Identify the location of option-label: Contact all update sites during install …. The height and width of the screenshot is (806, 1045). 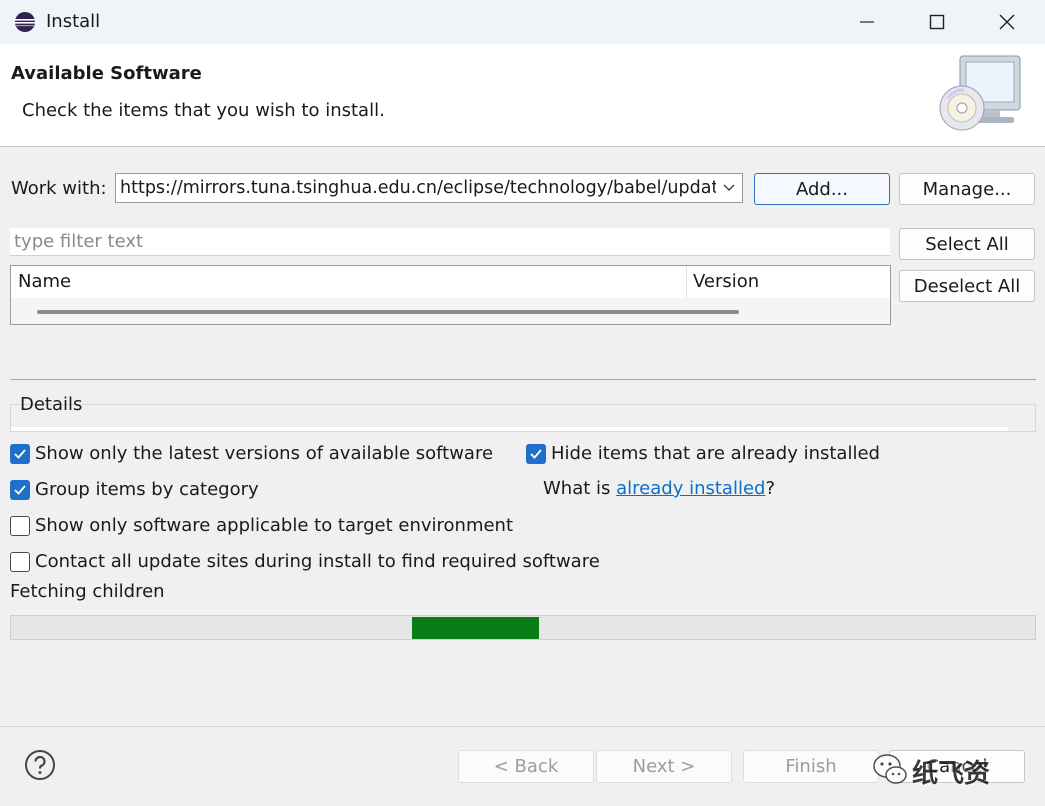
(317, 561).